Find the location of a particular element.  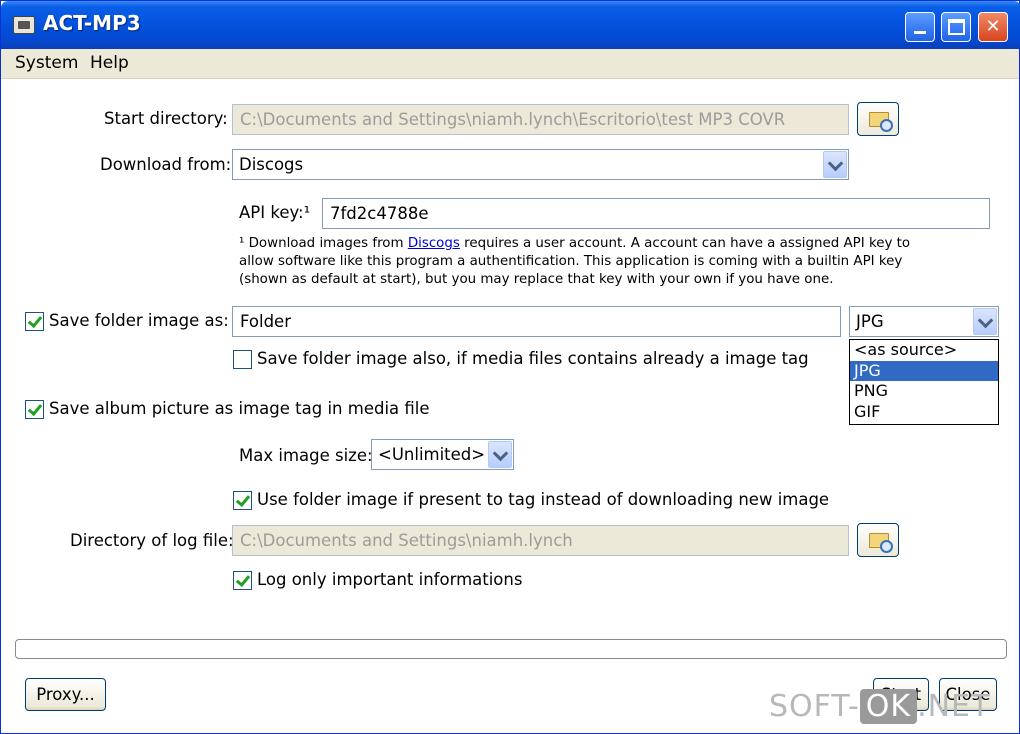

save-also-checkbox is located at coordinates (242, 359).